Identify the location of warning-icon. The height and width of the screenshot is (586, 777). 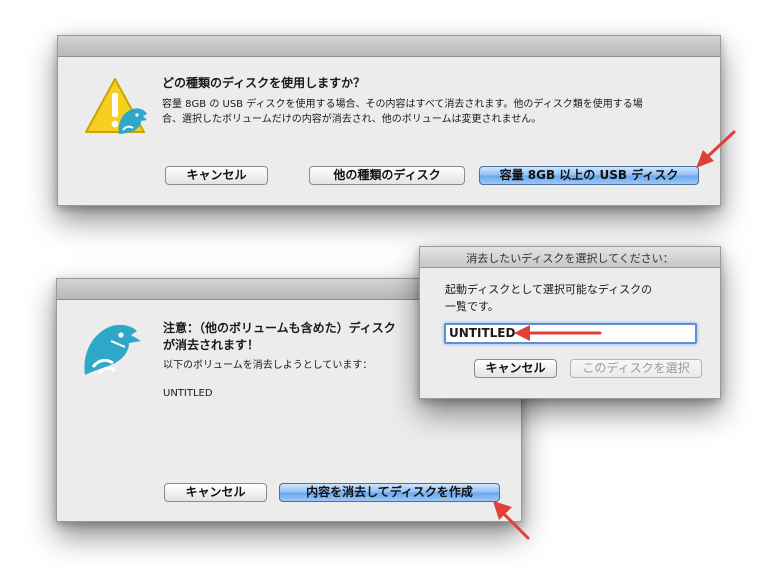
(116, 106).